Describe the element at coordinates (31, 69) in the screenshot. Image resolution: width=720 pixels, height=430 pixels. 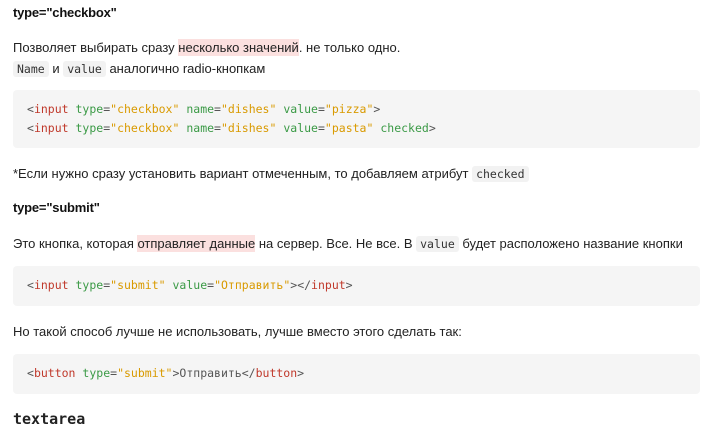
I see `inline-code-name: Name` at that location.